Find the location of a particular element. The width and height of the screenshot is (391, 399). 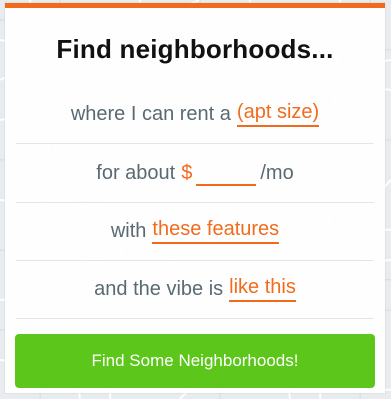

apt-size-prefix: where I can rent a is located at coordinates (150, 113).